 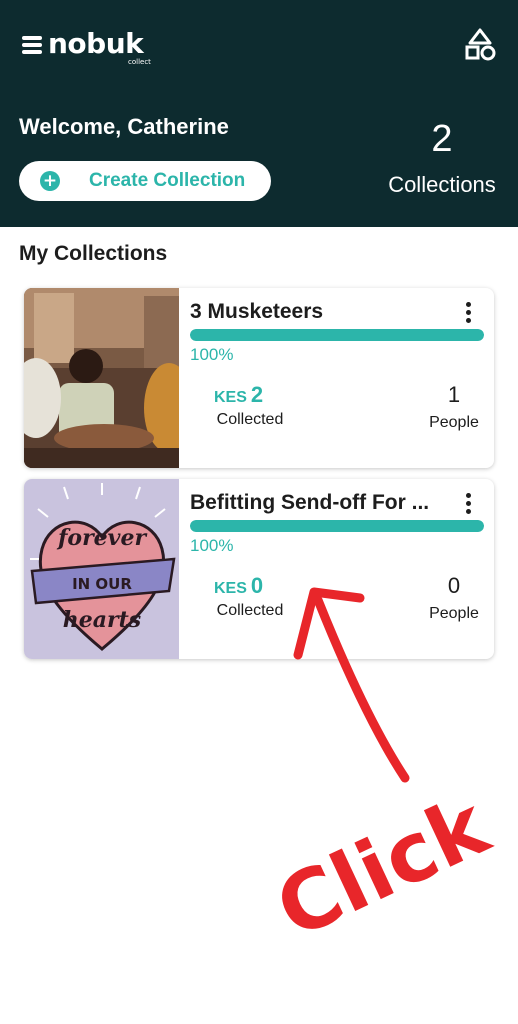 What do you see at coordinates (101, 378) in the screenshot?
I see `collection-thumbnail` at bounding box center [101, 378].